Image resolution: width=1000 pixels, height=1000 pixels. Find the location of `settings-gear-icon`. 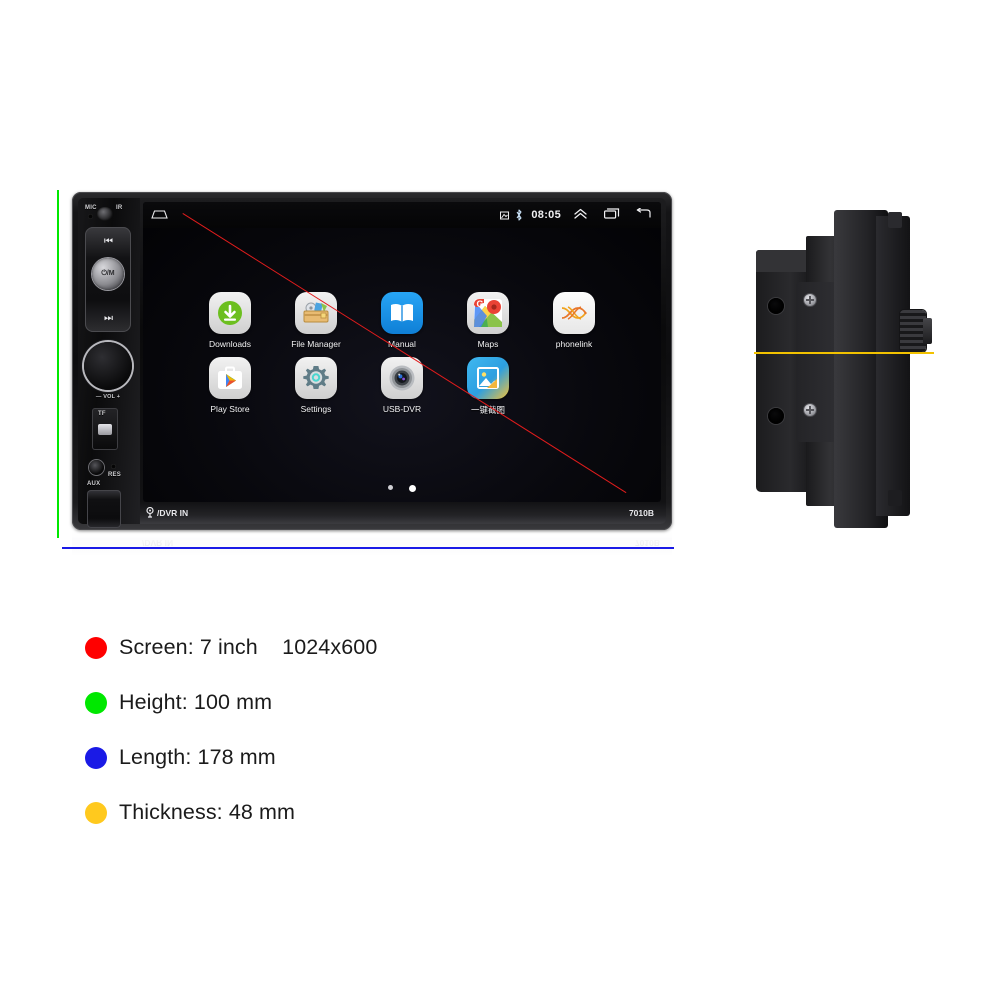

settings-gear-icon is located at coordinates (316, 377).